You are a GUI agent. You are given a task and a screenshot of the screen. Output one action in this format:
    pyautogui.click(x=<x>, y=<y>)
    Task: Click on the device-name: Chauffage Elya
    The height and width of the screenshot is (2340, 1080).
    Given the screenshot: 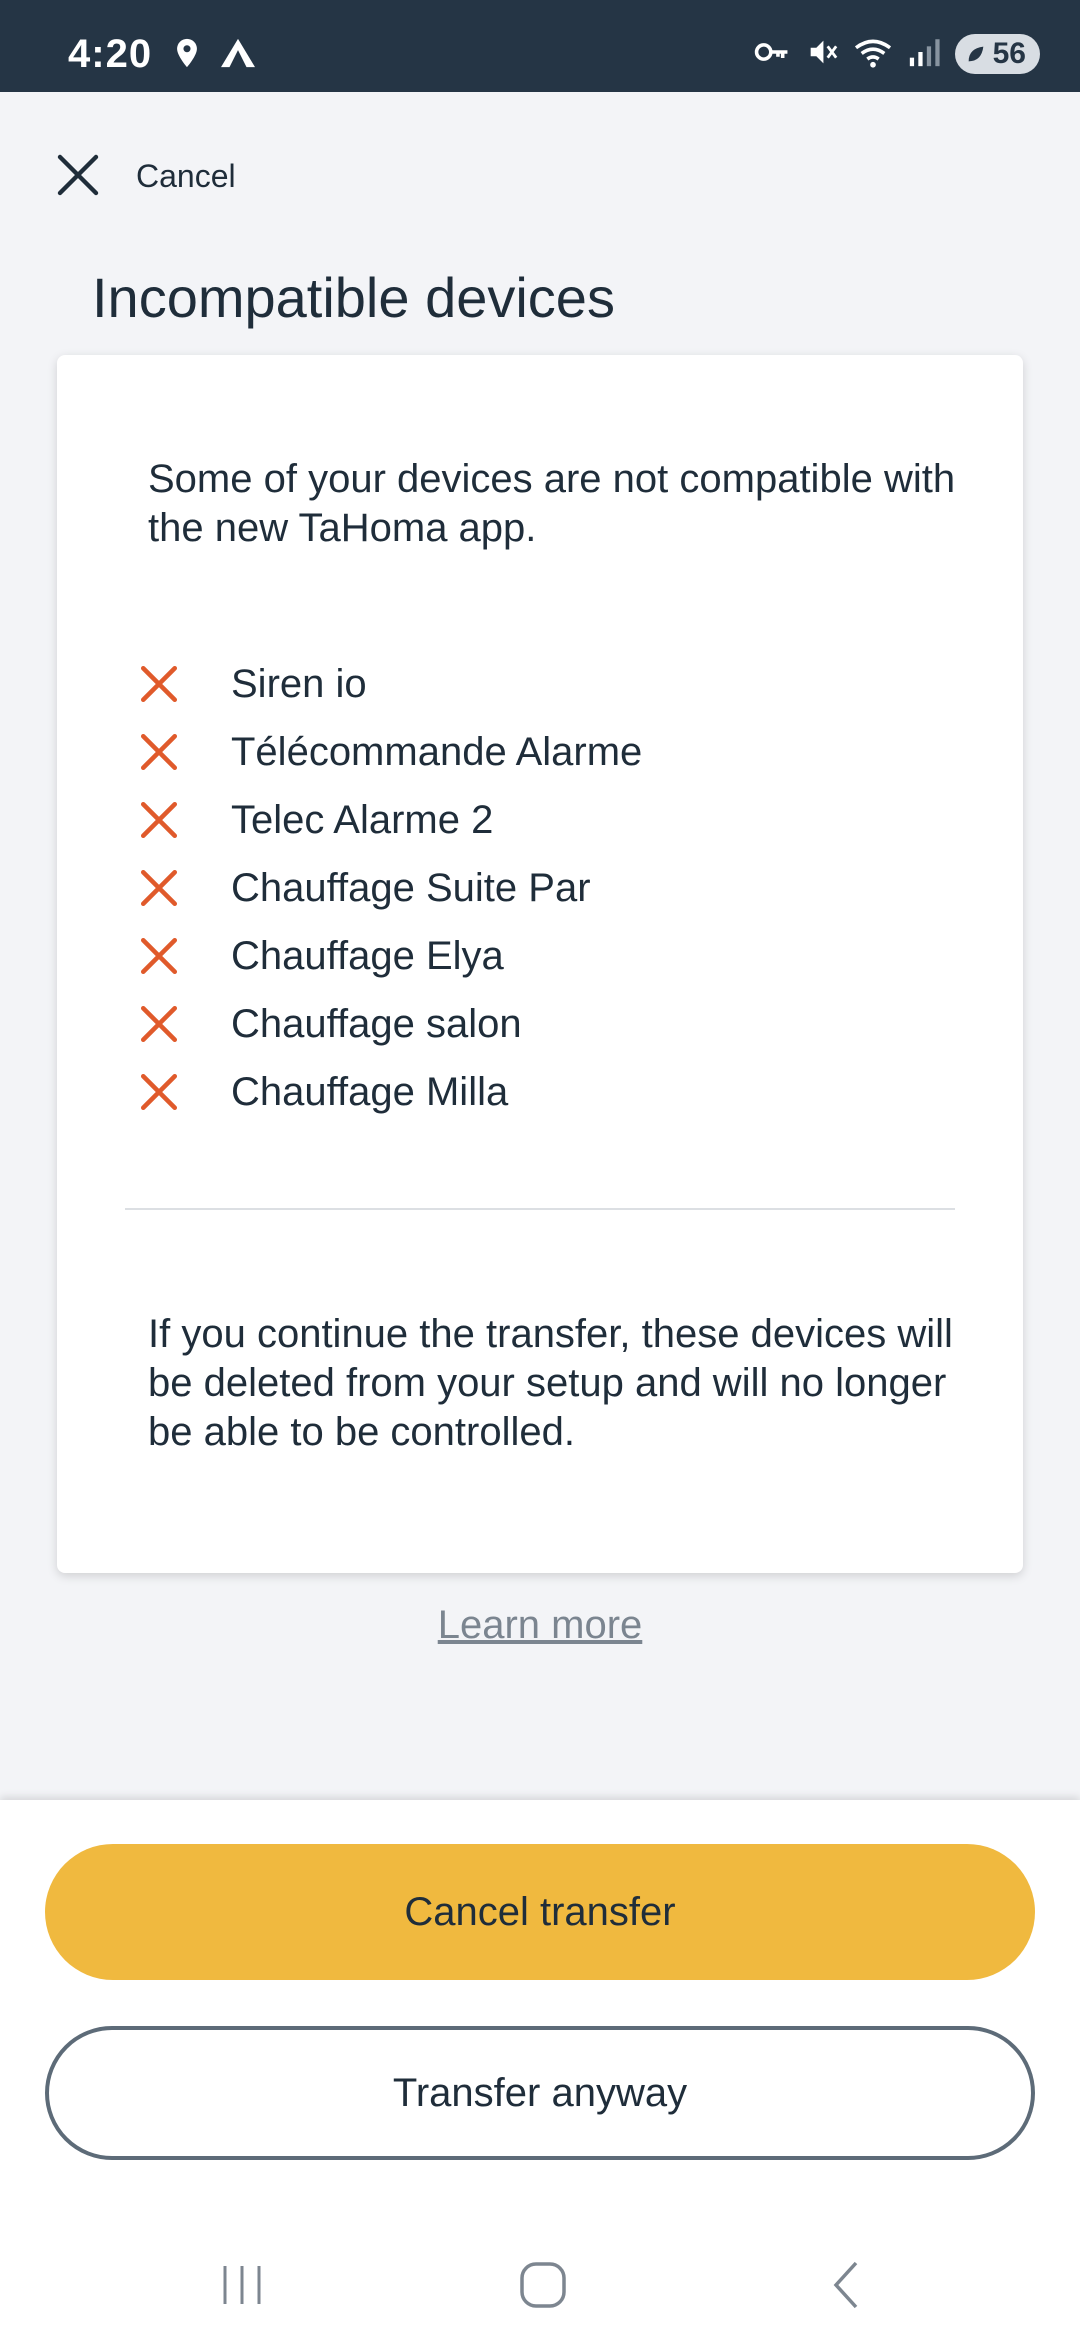 What is the action you would take?
    pyautogui.click(x=367, y=955)
    